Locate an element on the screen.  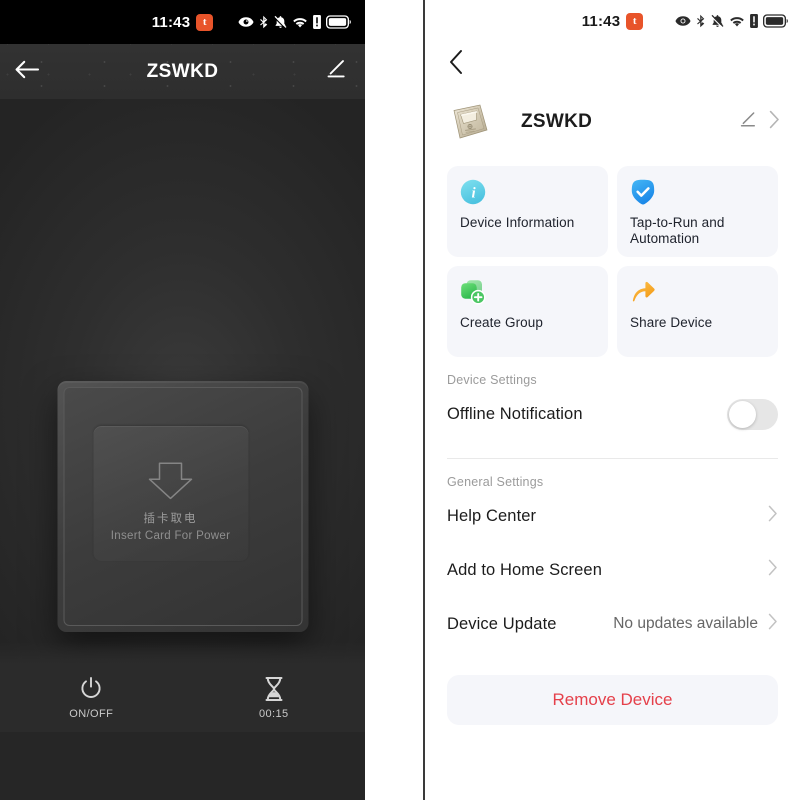
status-icons-group-right is located at coordinates (731, 21).